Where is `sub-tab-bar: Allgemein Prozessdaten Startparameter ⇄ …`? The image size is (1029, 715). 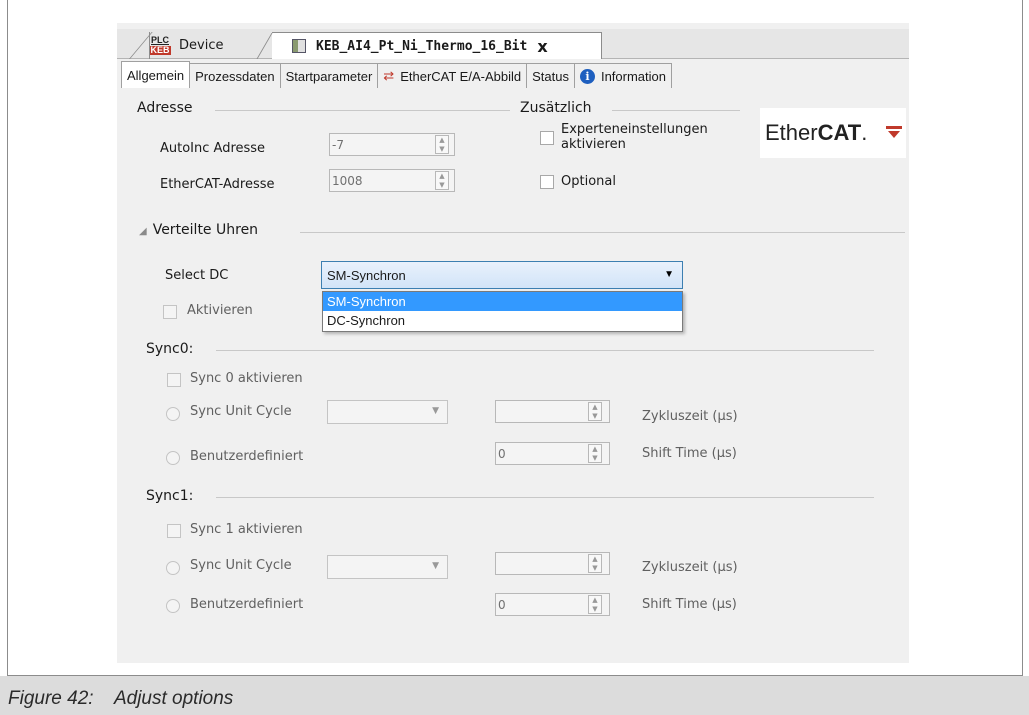
sub-tab-bar: Allgemein Prozessdaten Startparameter ⇄ … is located at coordinates (397, 74).